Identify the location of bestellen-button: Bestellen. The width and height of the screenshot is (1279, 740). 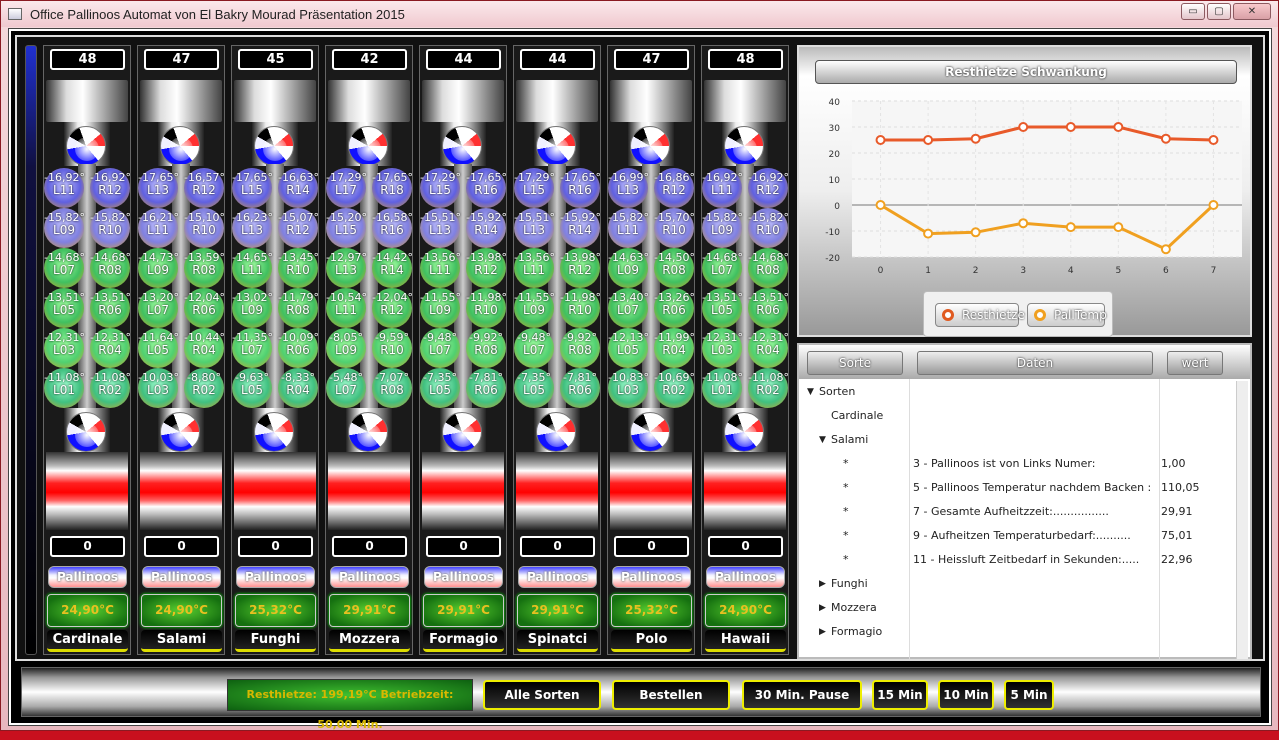
(671, 695).